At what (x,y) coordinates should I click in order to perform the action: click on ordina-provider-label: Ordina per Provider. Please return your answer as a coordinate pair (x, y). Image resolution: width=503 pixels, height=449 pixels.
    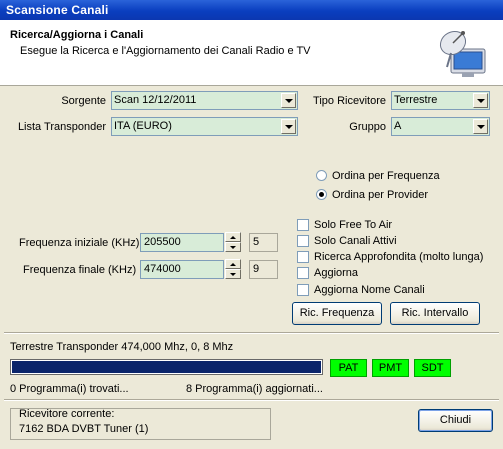
    Looking at the image, I should click on (380, 195).